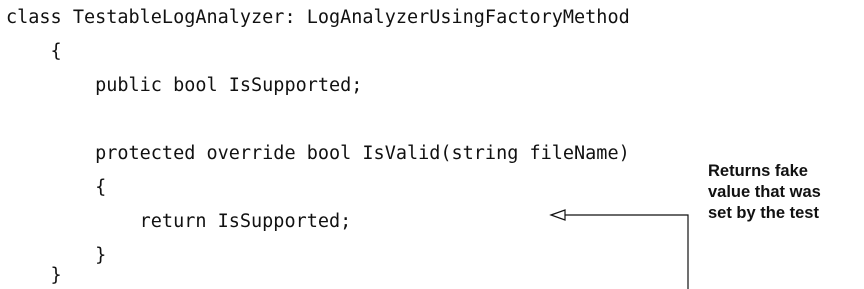 The image size is (864, 289). I want to click on annotation-line-2: value that was, so click(764, 192).